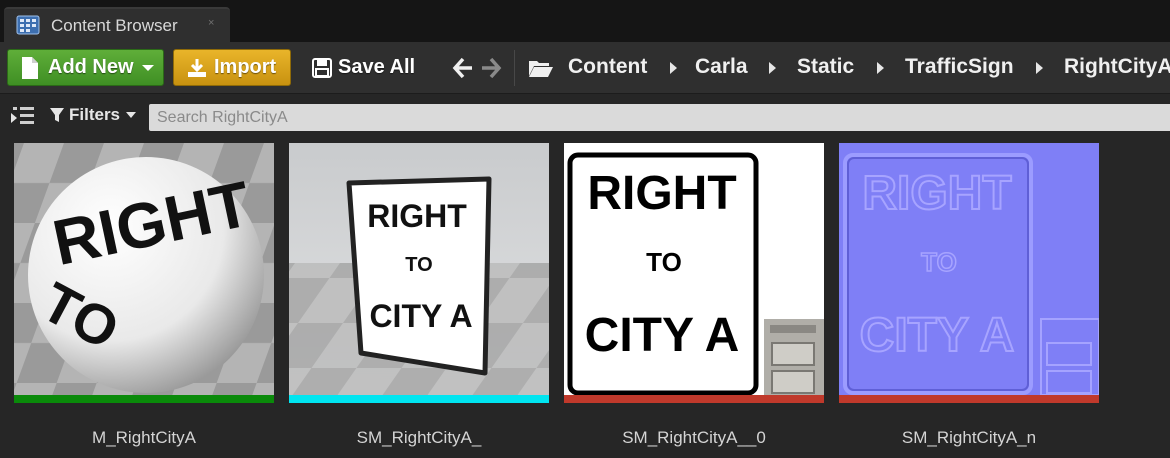  What do you see at coordinates (377, 67) in the screenshot?
I see `save-all-label: Save All` at bounding box center [377, 67].